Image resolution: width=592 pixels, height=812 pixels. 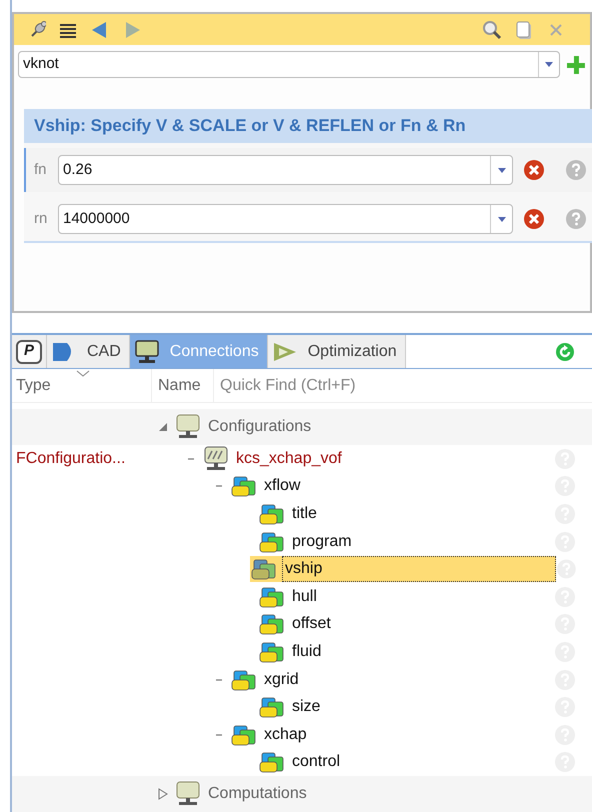 What do you see at coordinates (41, 170) in the screenshot?
I see `parameter-label: fn` at bounding box center [41, 170].